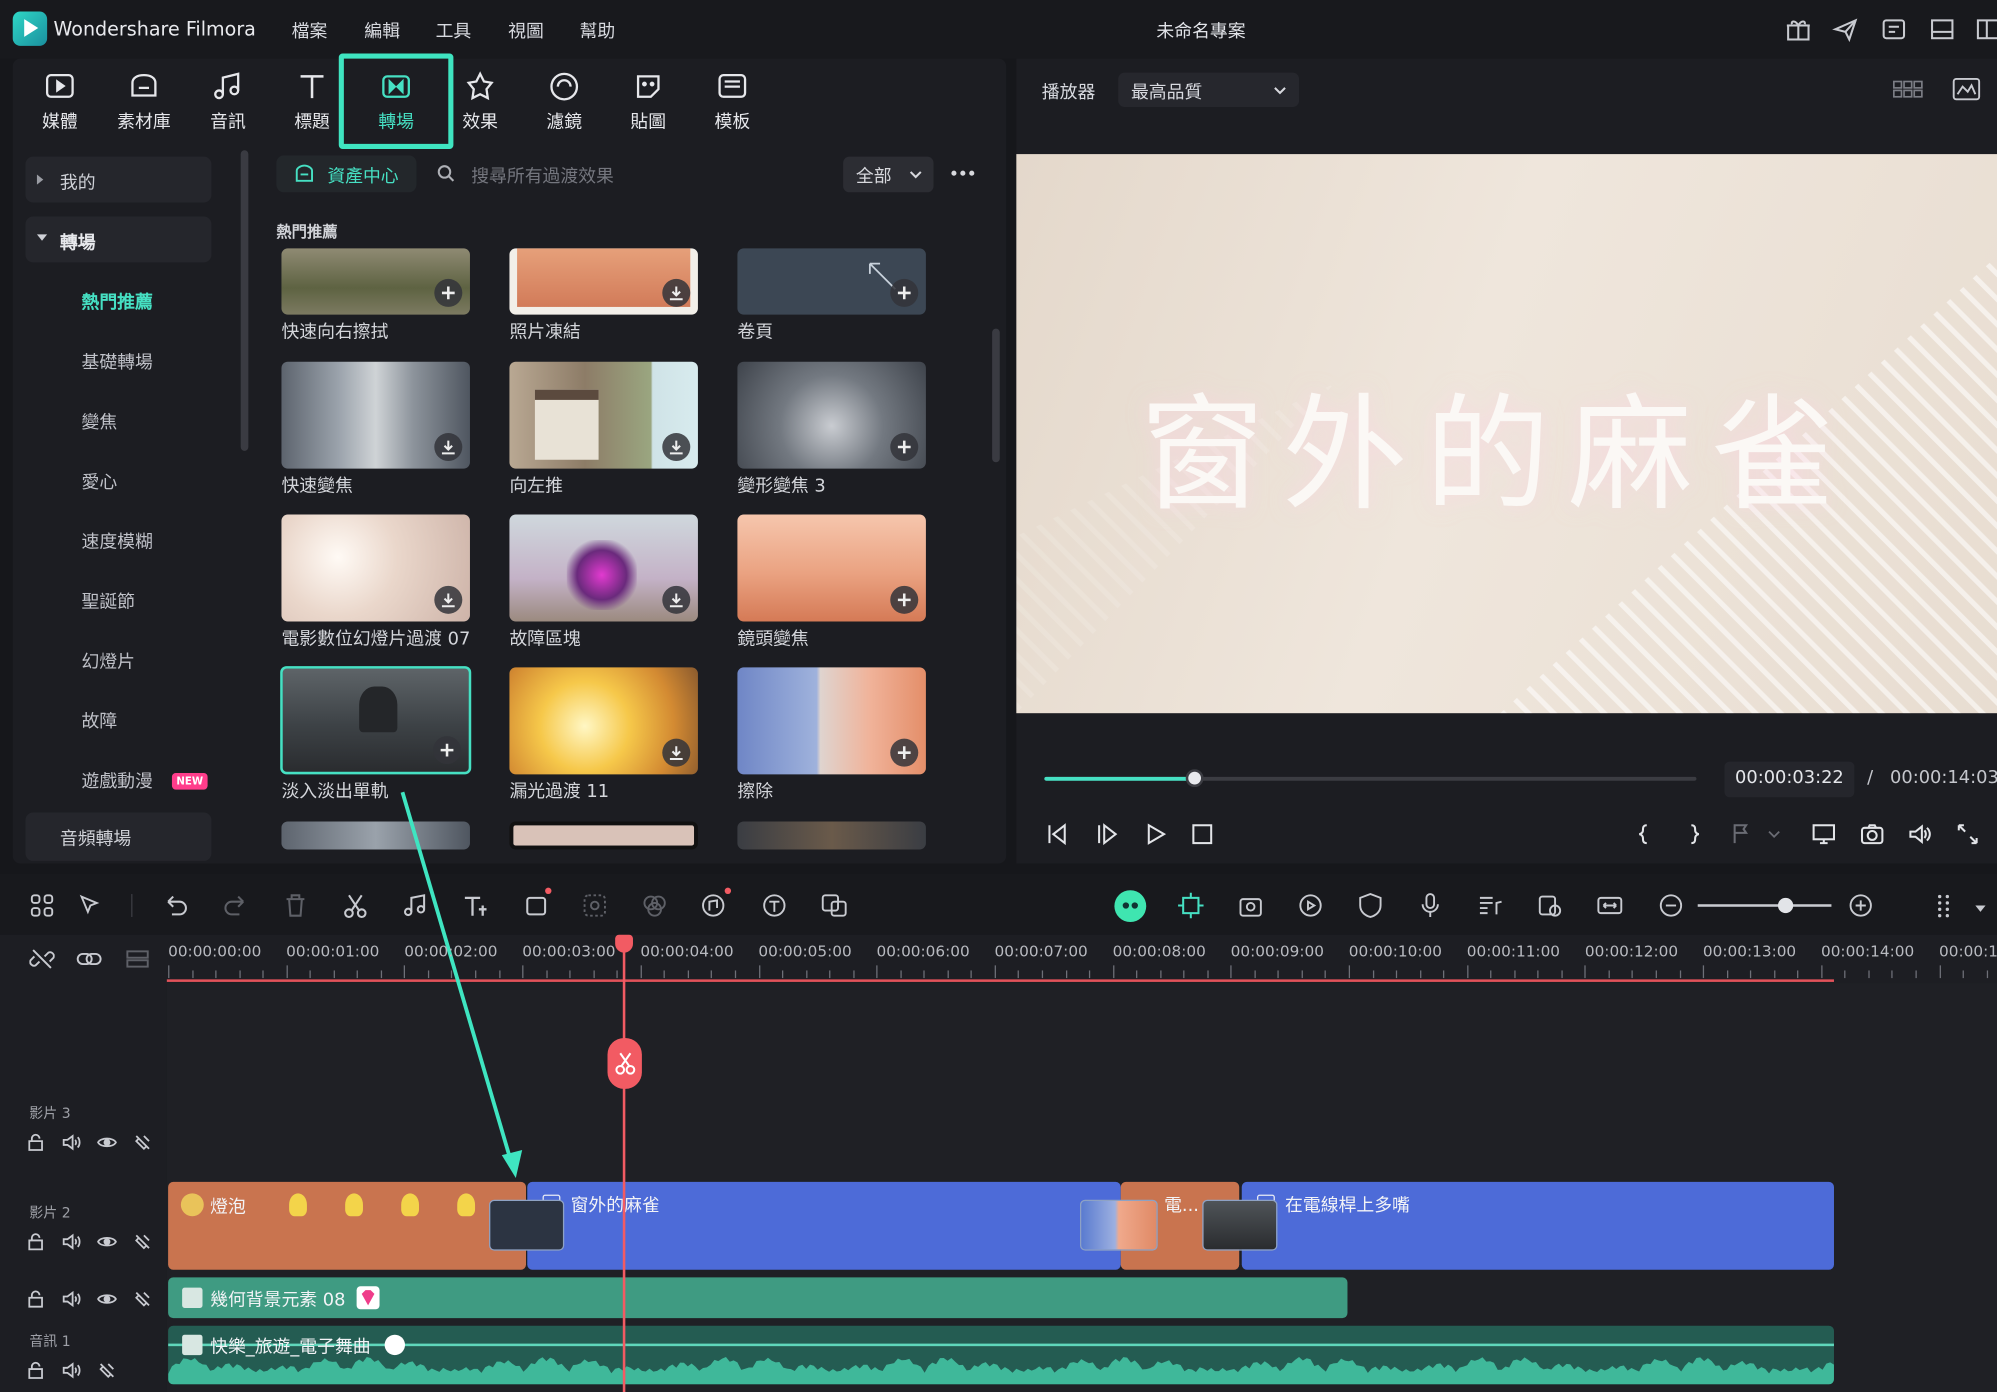 Image resolution: width=1997 pixels, height=1392 pixels. Describe the element at coordinates (1056, 833) in the screenshot. I see `prev-frame-icon` at that location.